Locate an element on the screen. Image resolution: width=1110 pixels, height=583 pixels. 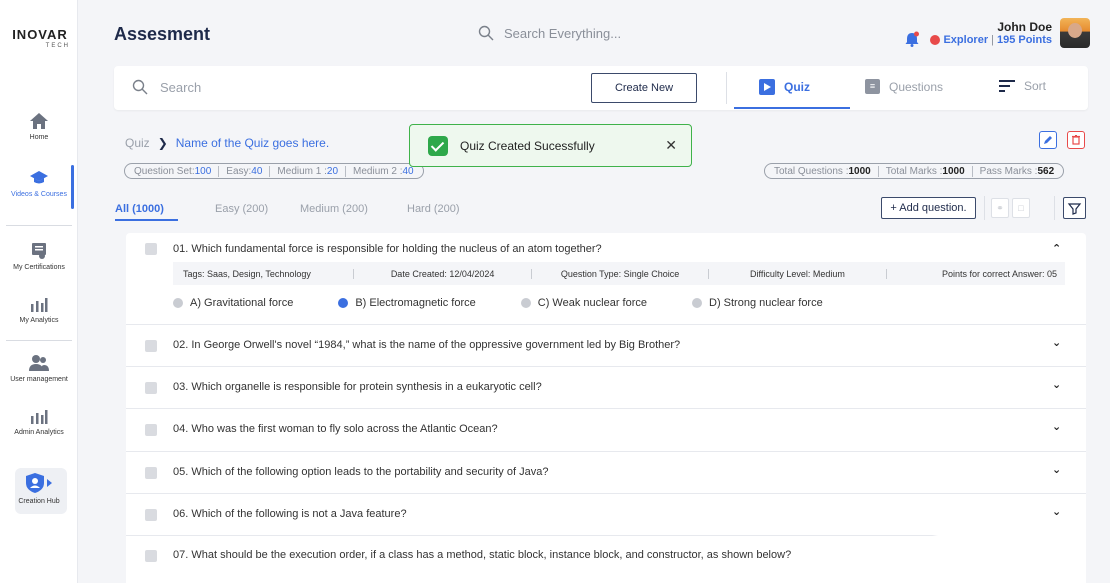
sidebar-item-label: Home is located at coordinates (39, 137).